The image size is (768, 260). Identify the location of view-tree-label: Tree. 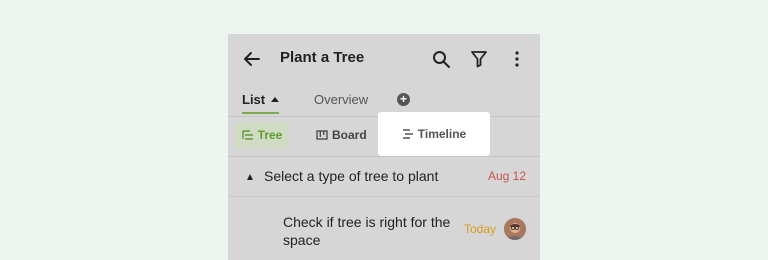
(270, 135).